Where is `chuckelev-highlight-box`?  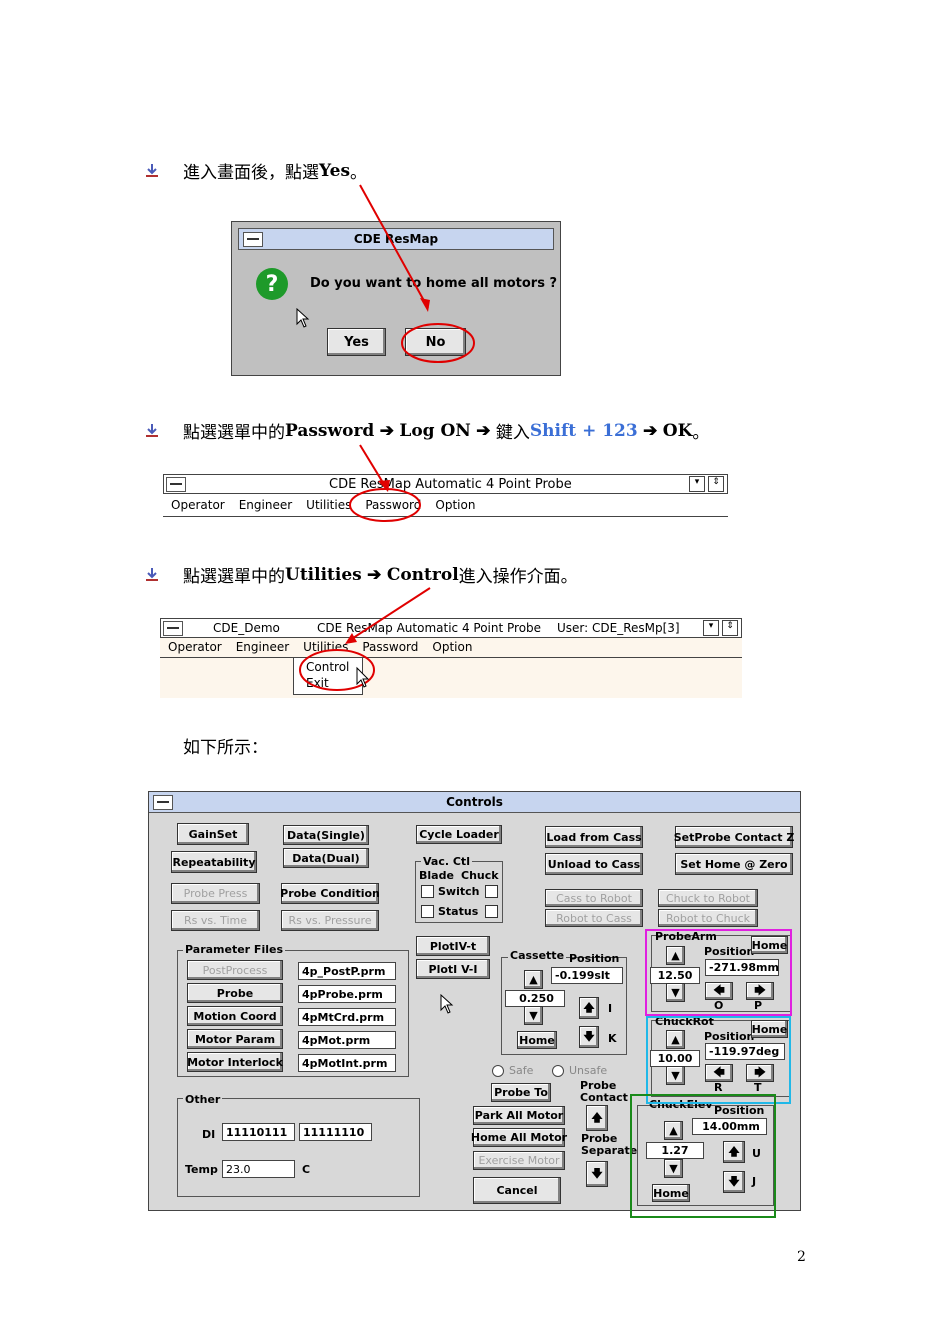 chuckelev-highlight-box is located at coordinates (703, 1156).